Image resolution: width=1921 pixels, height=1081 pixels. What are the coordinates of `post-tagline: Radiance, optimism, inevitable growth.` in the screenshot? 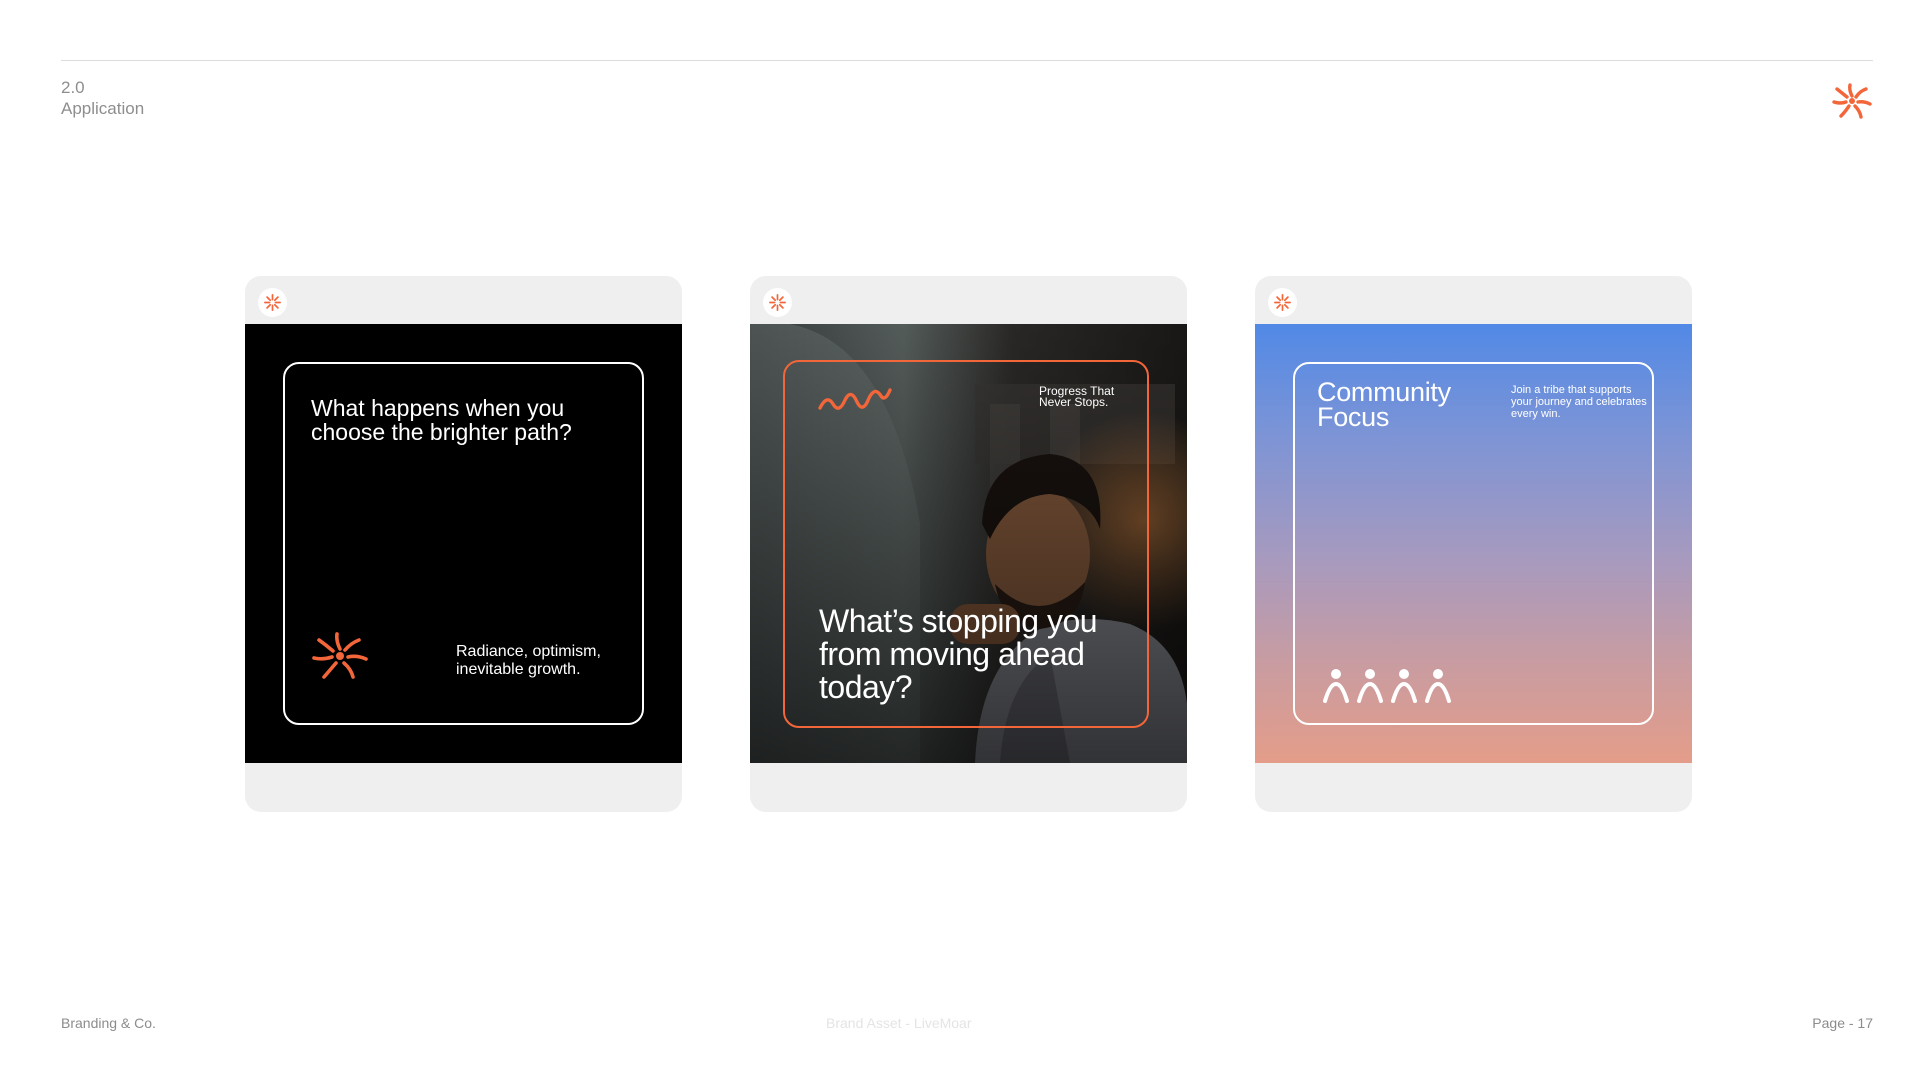 It's located at (528, 660).